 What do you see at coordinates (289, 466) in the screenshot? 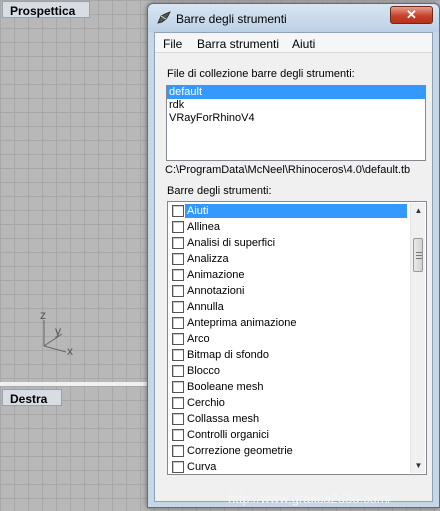
I see `toolbar-row: Curva` at bounding box center [289, 466].